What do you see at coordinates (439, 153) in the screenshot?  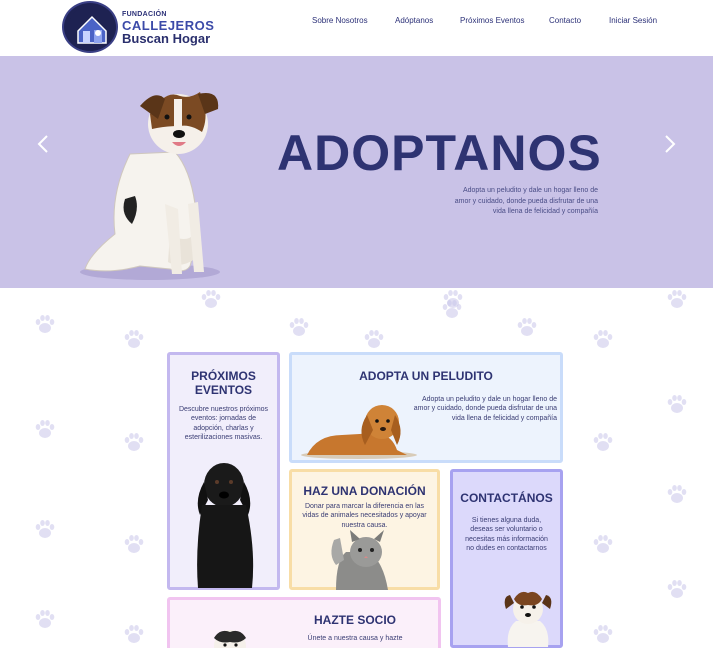 I see `hero-title: ADOPTANOS` at bounding box center [439, 153].